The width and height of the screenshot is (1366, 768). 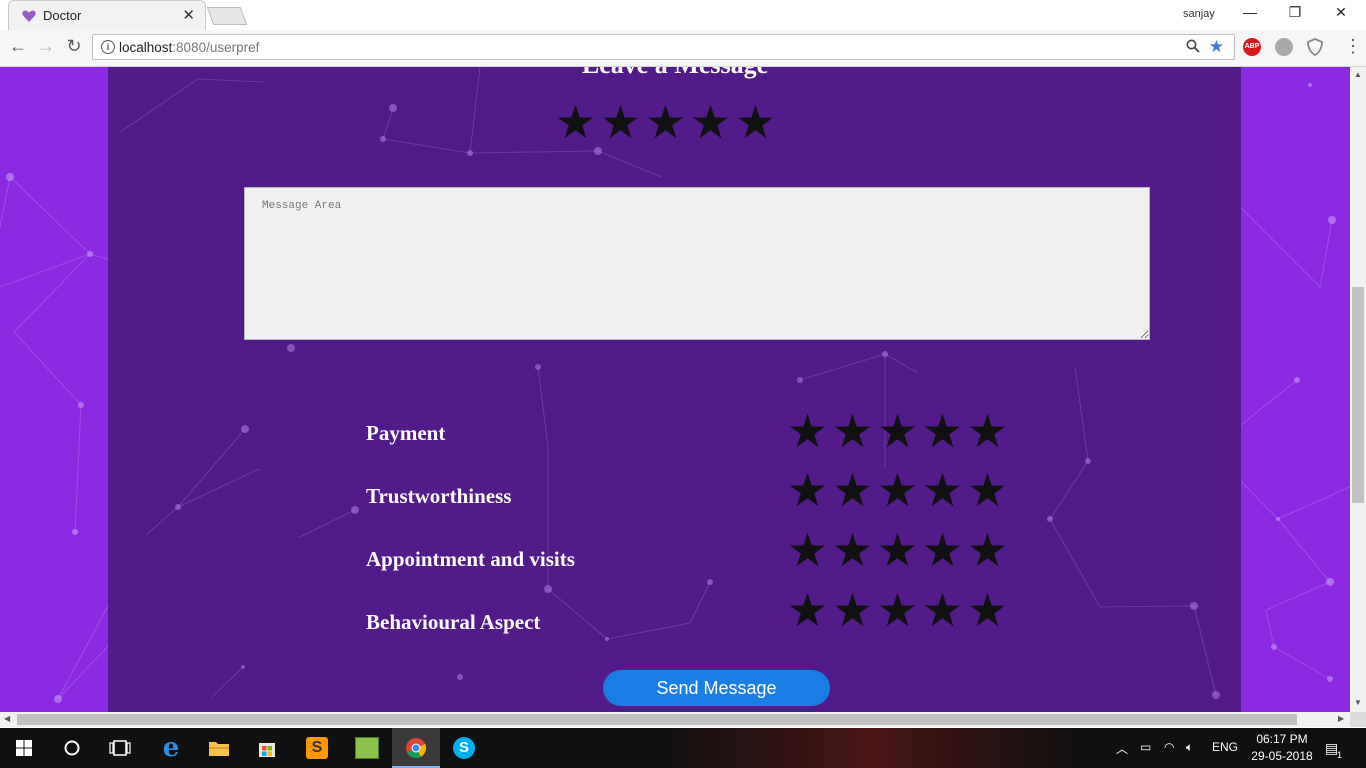 What do you see at coordinates (120, 748) in the screenshot?
I see `task-view-icon` at bounding box center [120, 748].